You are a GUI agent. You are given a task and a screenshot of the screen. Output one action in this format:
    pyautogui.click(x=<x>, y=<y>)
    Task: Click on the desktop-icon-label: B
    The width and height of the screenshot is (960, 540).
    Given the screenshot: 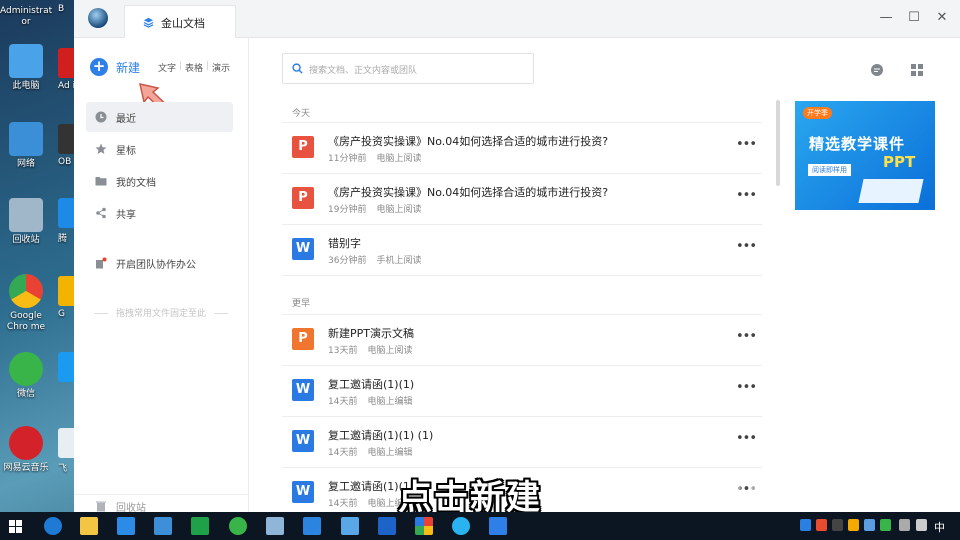 What is the action you would take?
    pyautogui.click(x=61, y=9)
    